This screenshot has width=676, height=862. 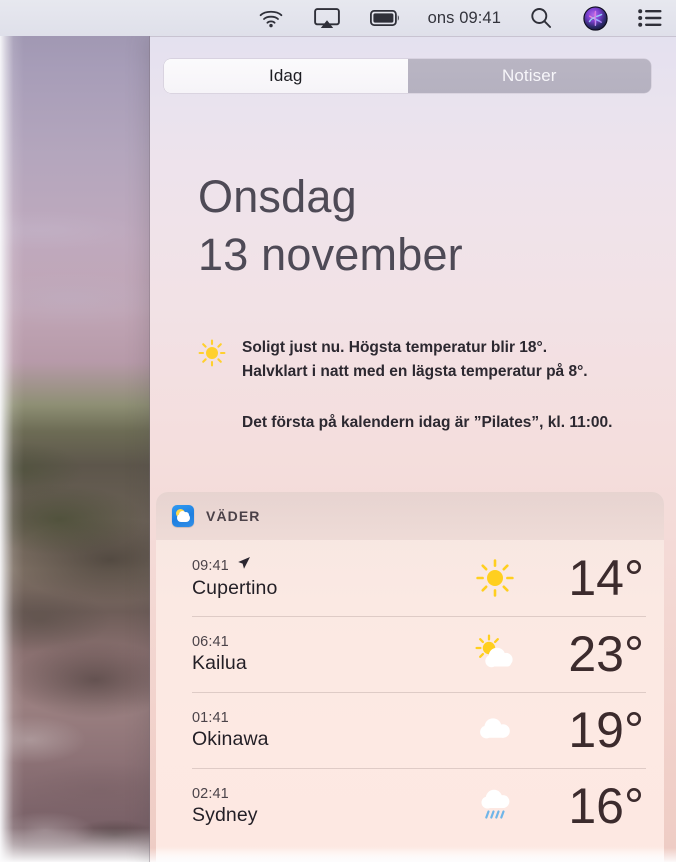 I want to click on date-daymonth: 13 november, so click(x=330, y=254).